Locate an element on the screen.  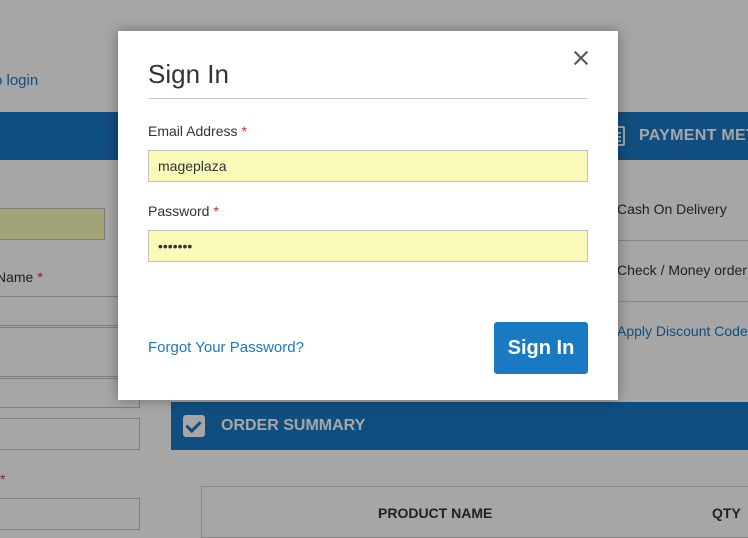
forgot-password-link: Forgot Your Password? is located at coordinates (226, 347).